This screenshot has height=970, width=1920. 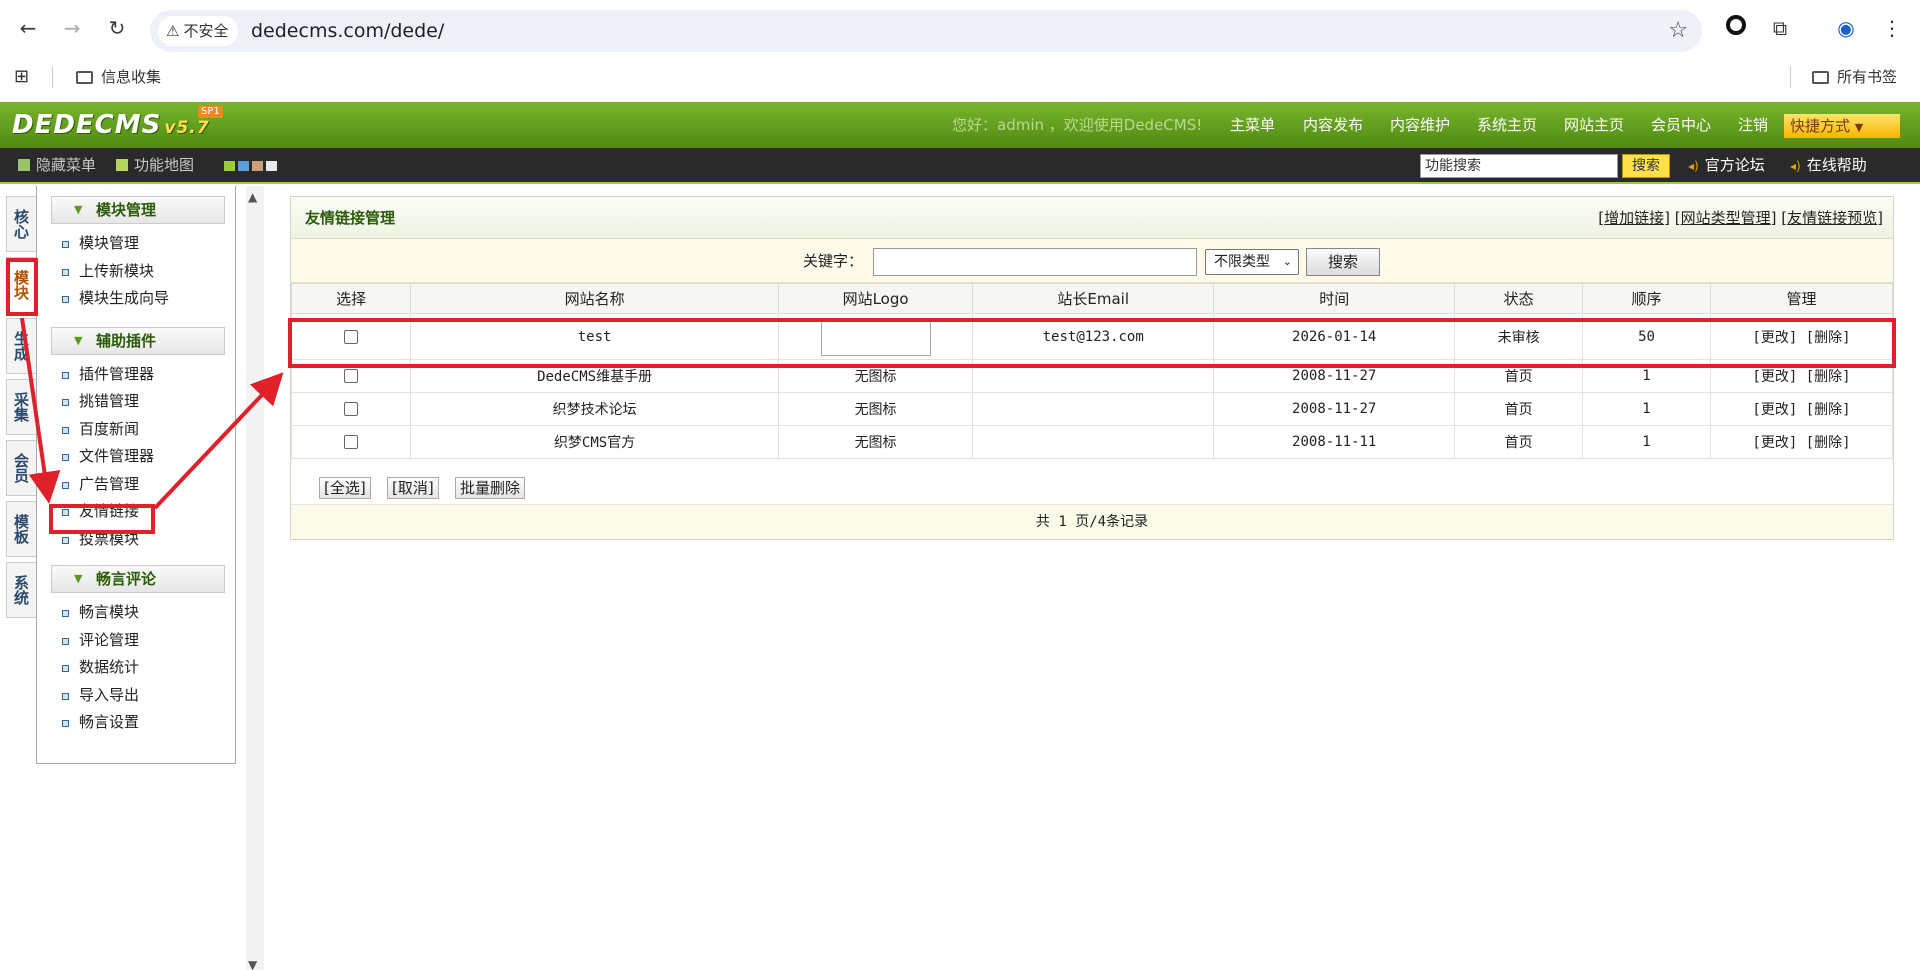 What do you see at coordinates (1681, 125) in the screenshot?
I see `nav-member-center: 会员中心` at bounding box center [1681, 125].